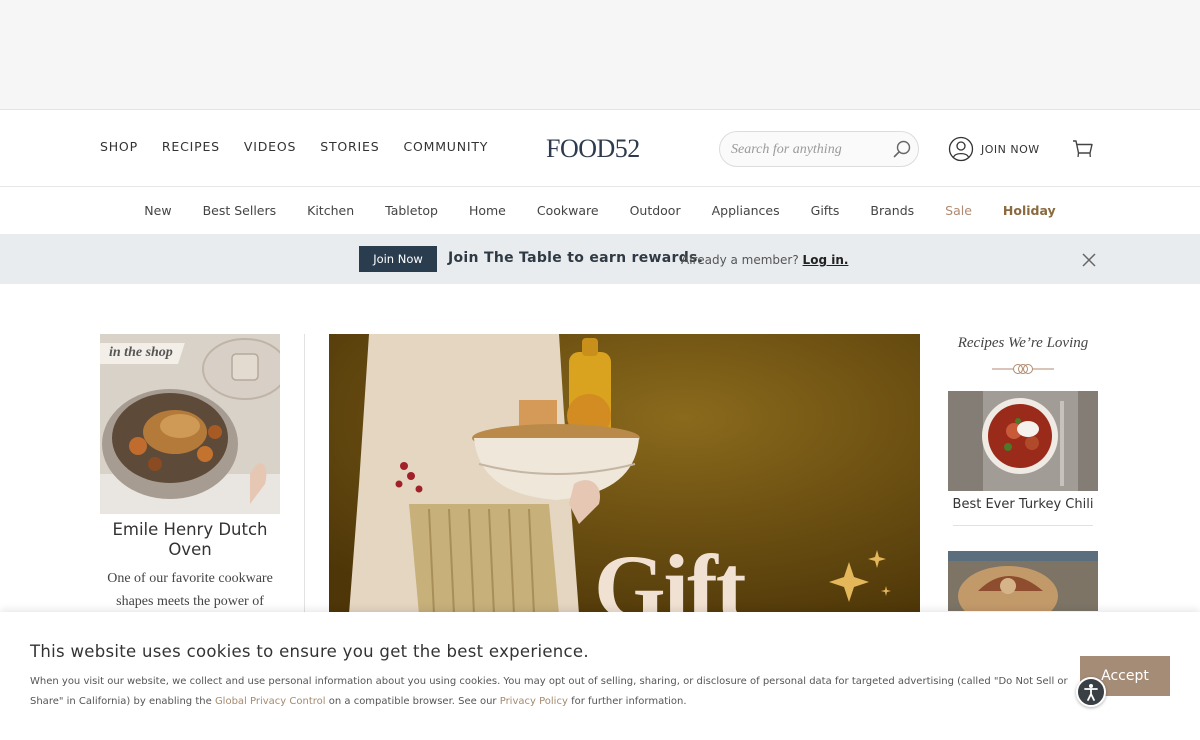  Describe the element at coordinates (534, 701) in the screenshot. I see `privacy-policy-link: Privacy Policy` at that location.